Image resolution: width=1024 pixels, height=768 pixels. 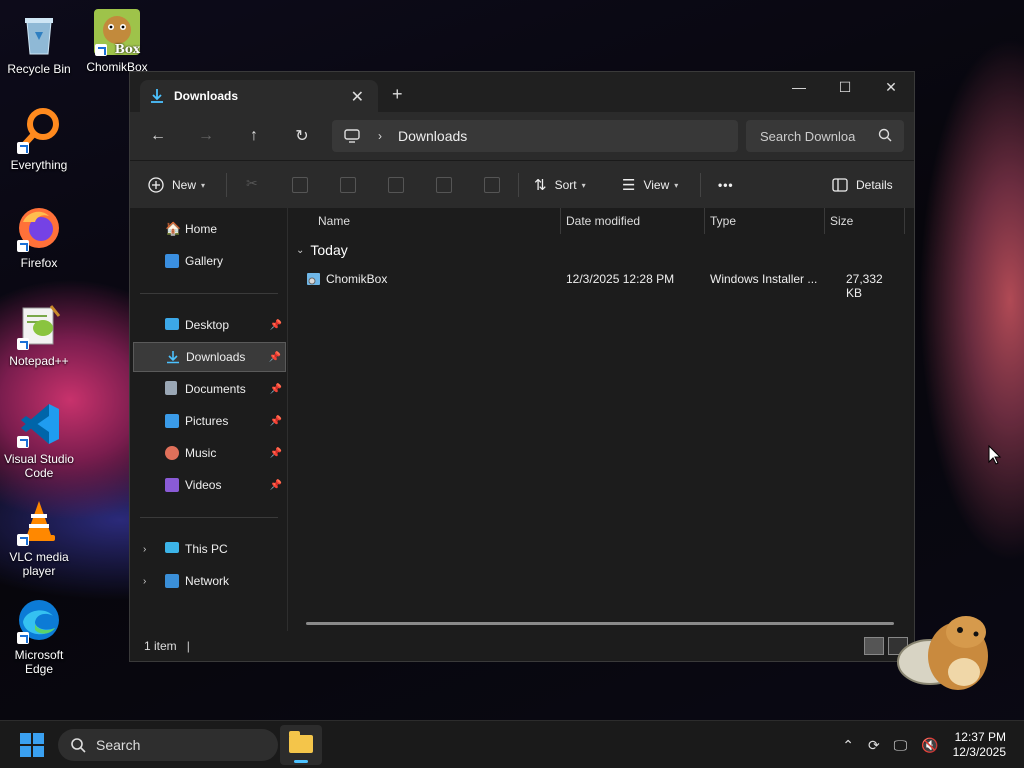 I want to click on sidebar-item-gallery: Gallery, so click(x=209, y=261).